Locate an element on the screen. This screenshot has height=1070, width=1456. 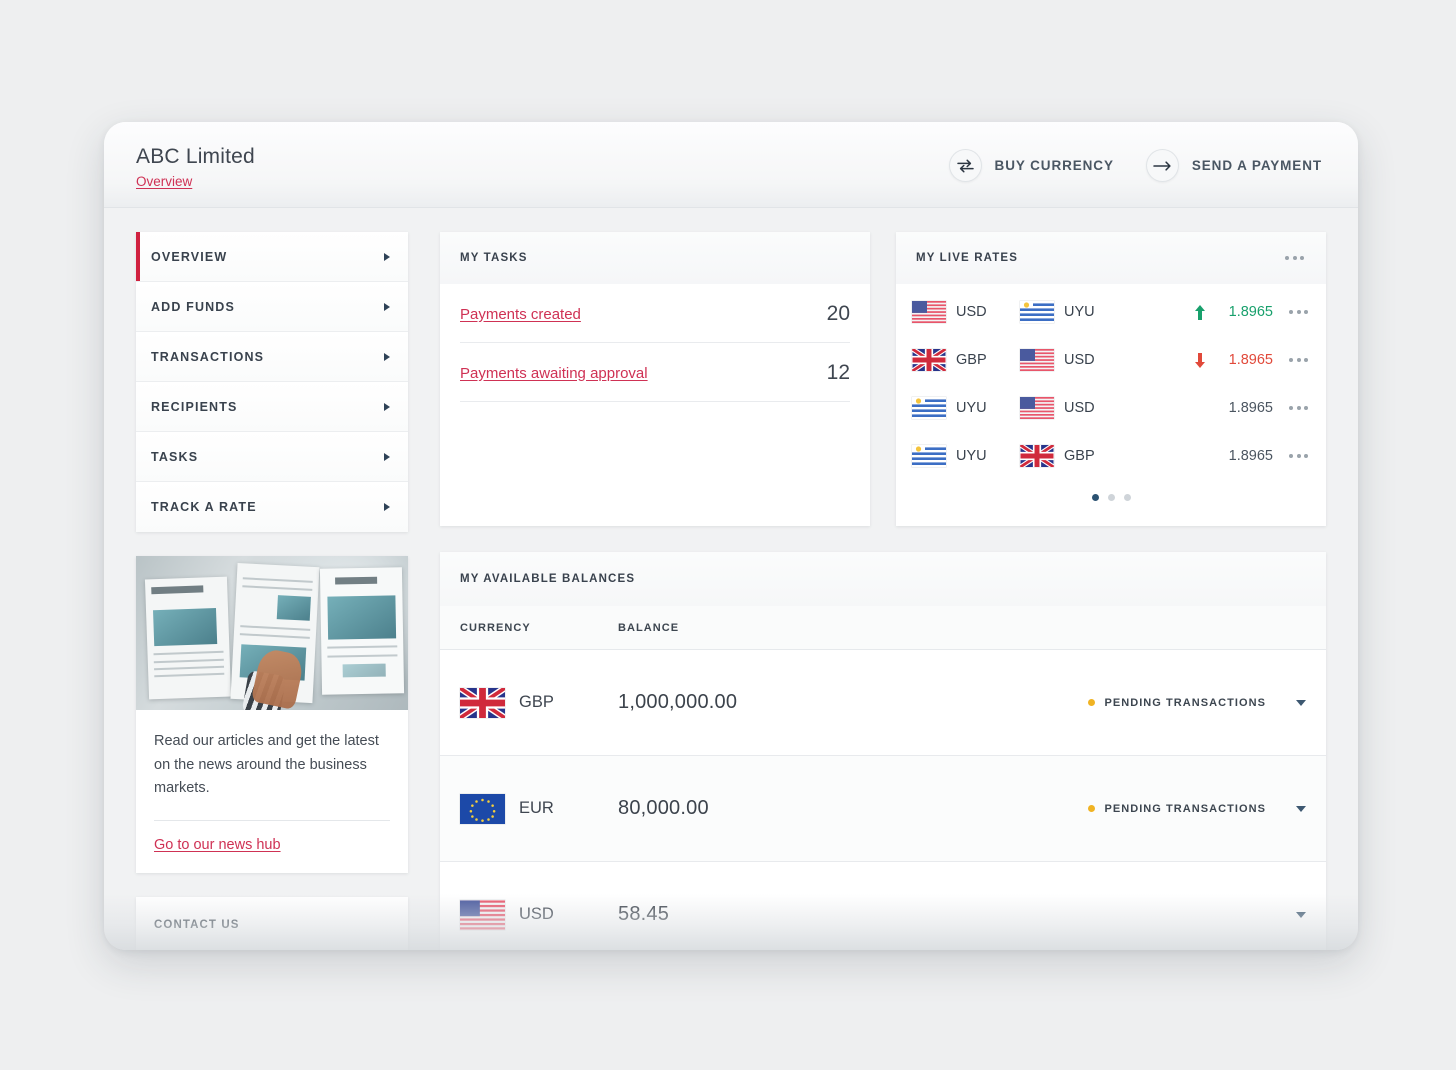
my-tasks-title: MY TASKS is located at coordinates (494, 258).